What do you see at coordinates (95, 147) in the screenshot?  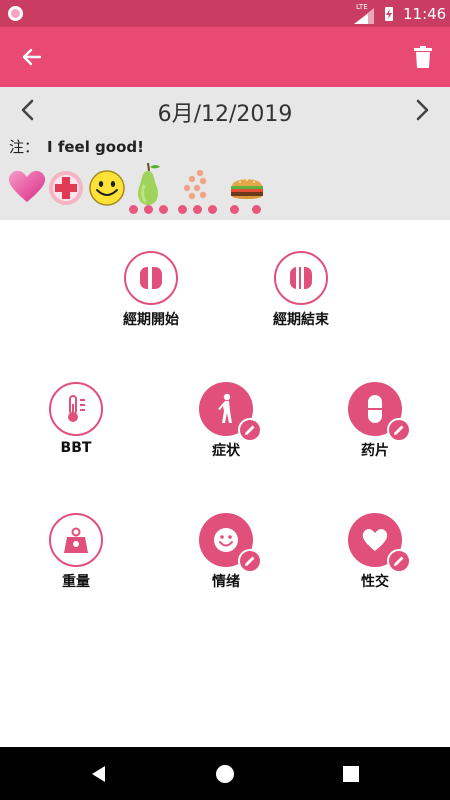 I see `note-text: I feel good!` at bounding box center [95, 147].